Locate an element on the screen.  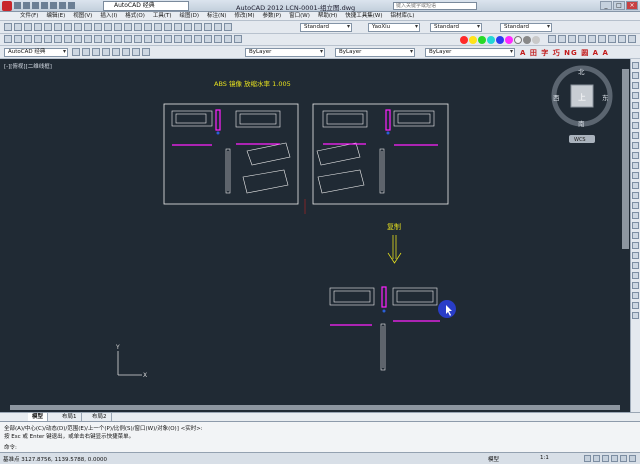
ortho-icon is located at coordinates (605, 458).